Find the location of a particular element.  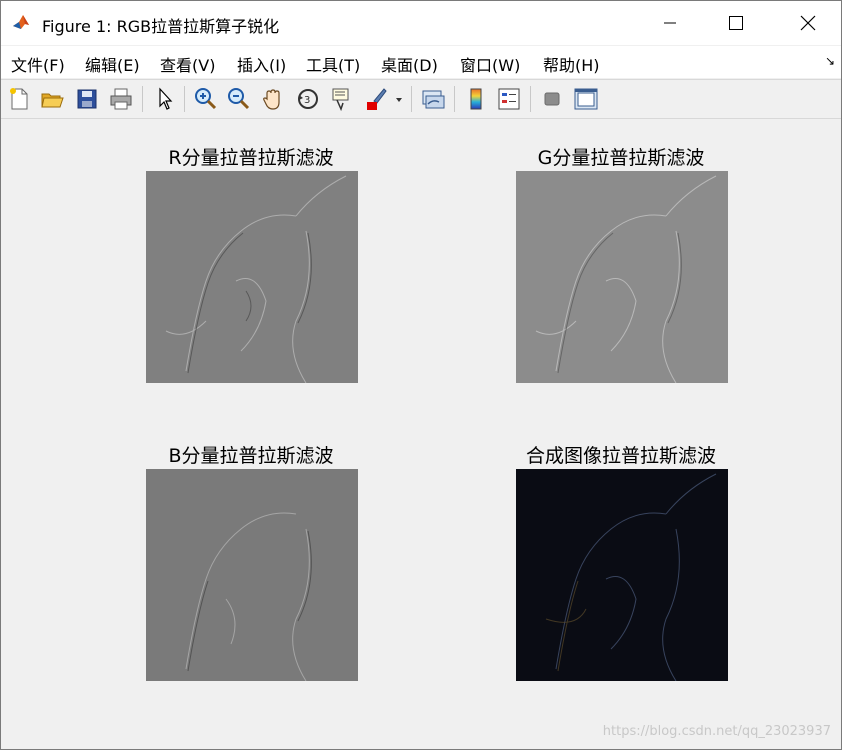

data-cursor-button is located at coordinates (341, 99).